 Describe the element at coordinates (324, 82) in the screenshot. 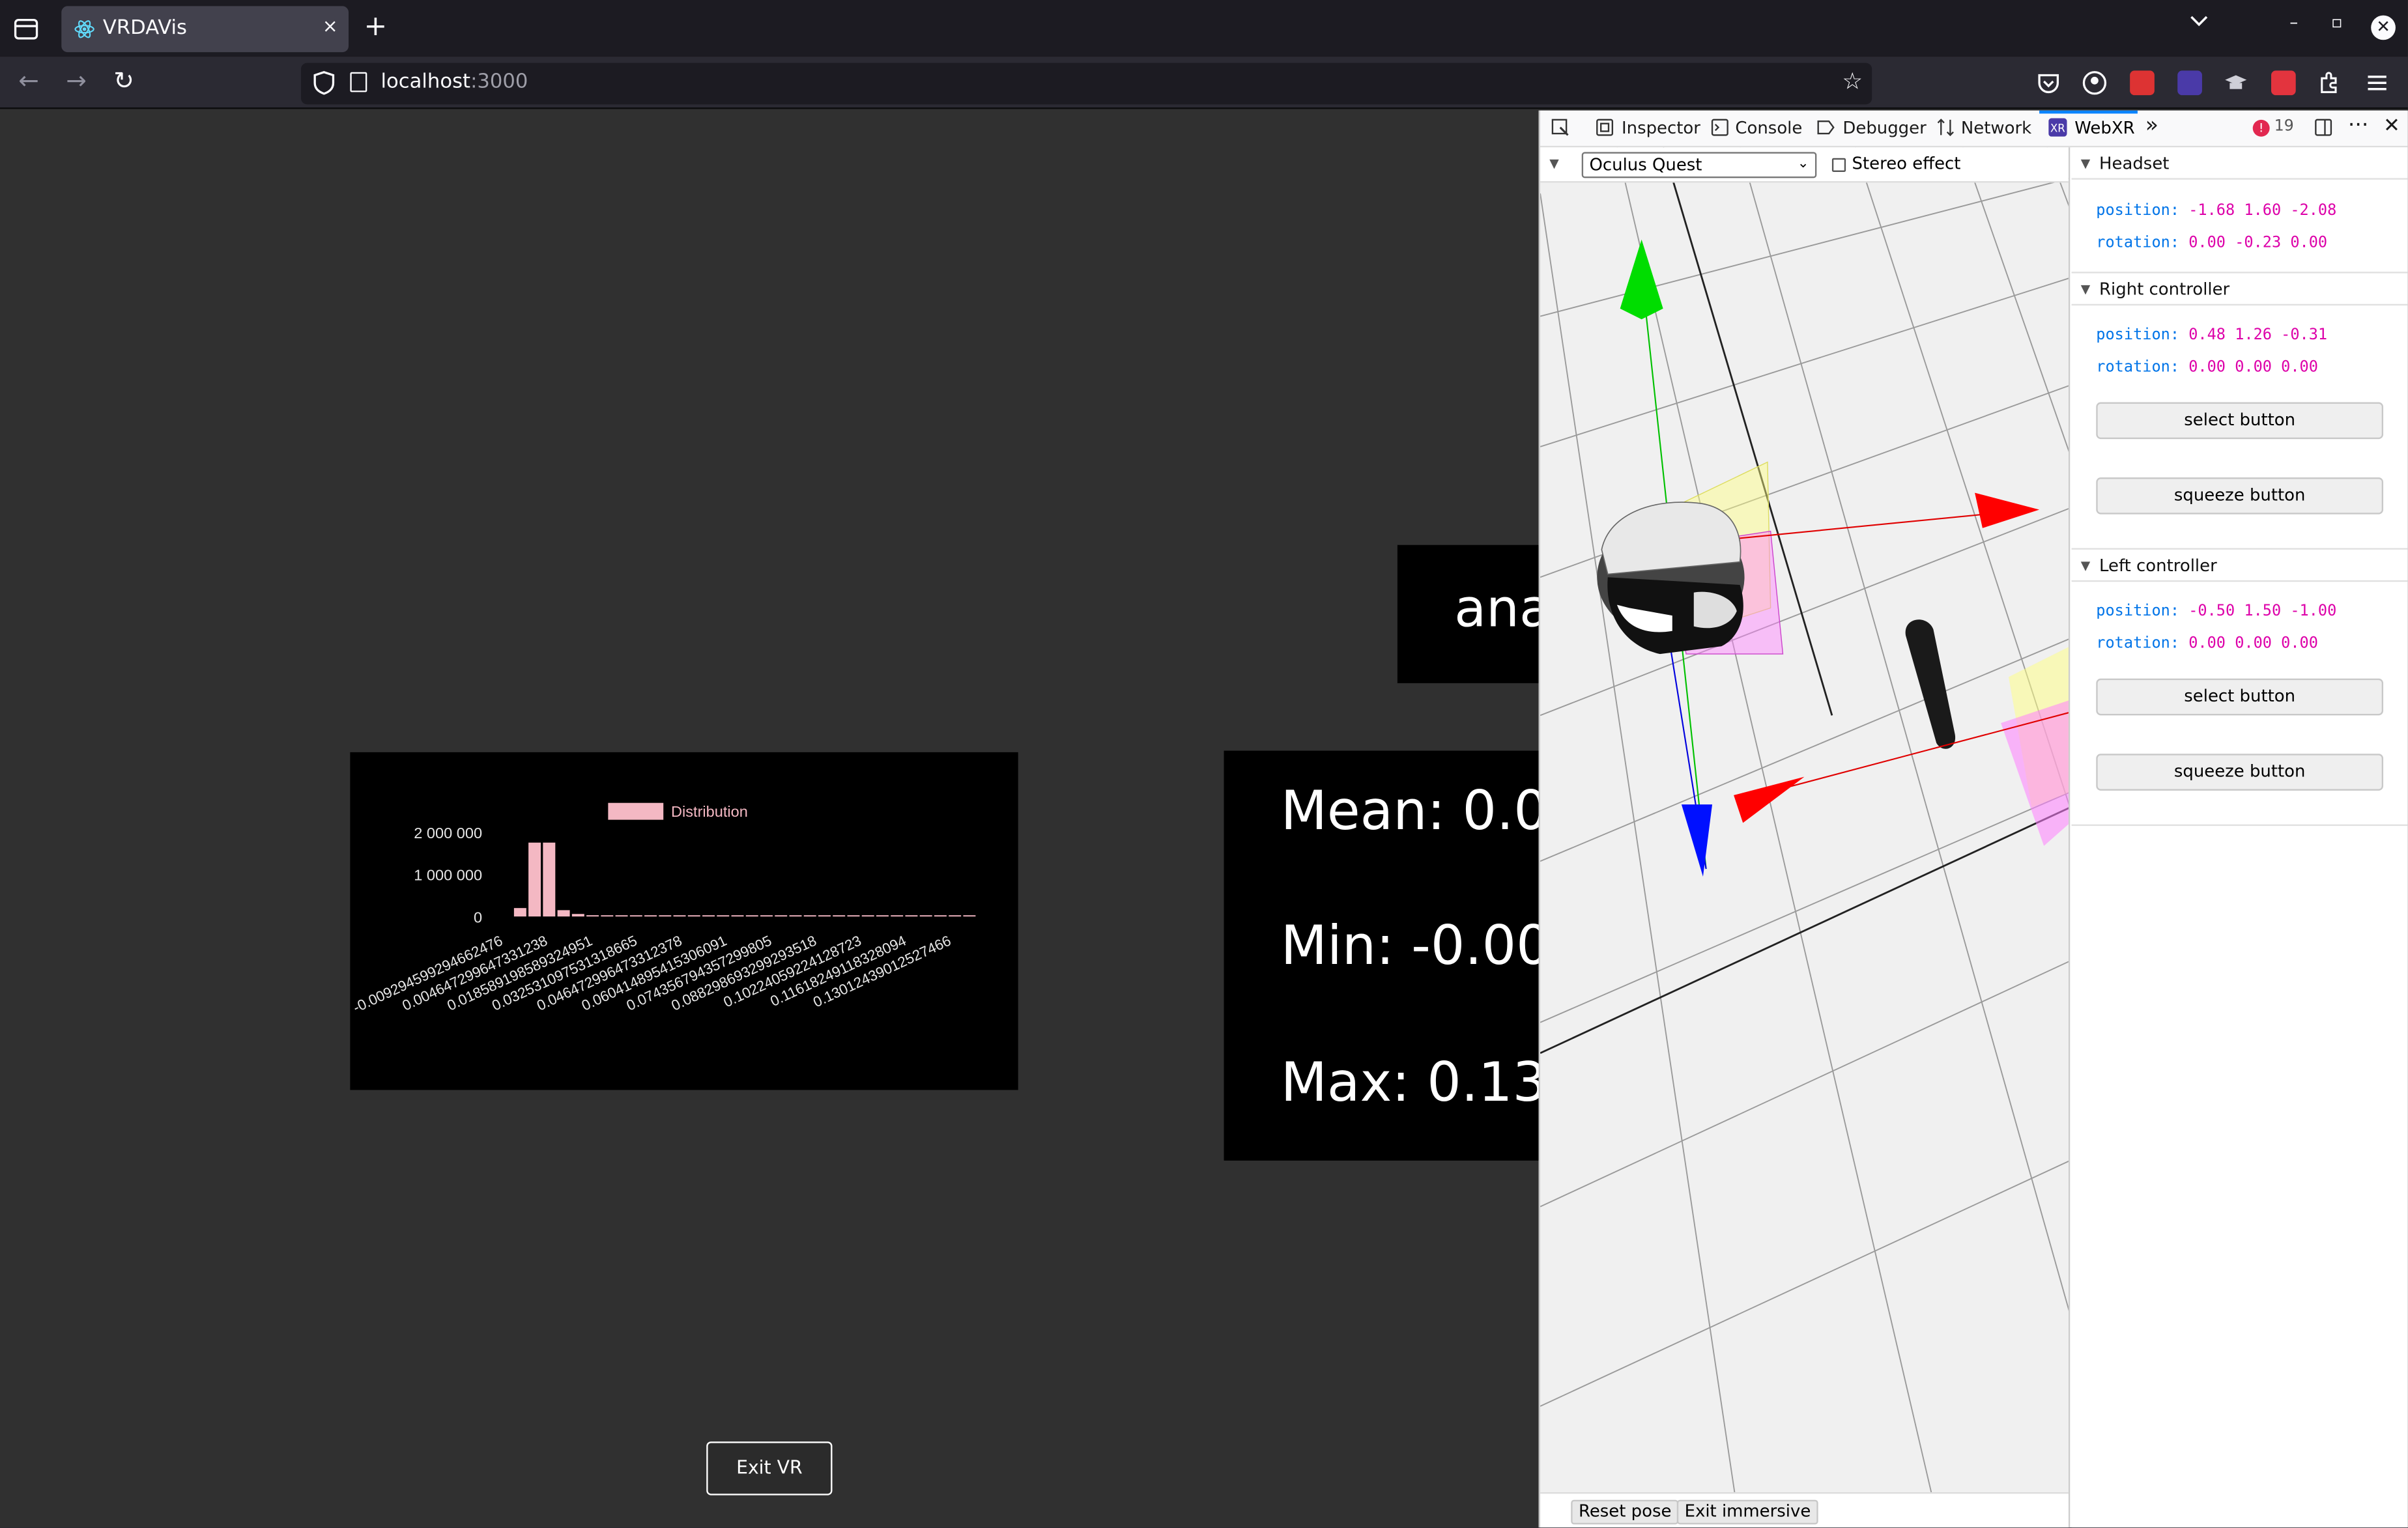

I see `shield-icon` at that location.